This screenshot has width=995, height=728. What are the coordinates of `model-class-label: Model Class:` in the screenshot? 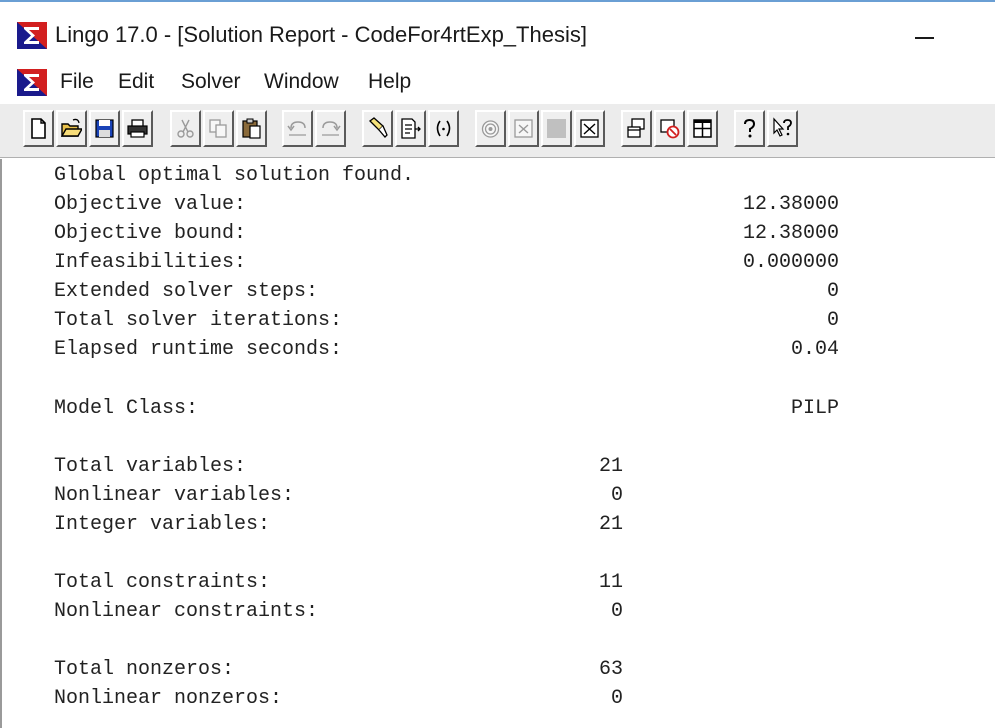 It's located at (126, 408).